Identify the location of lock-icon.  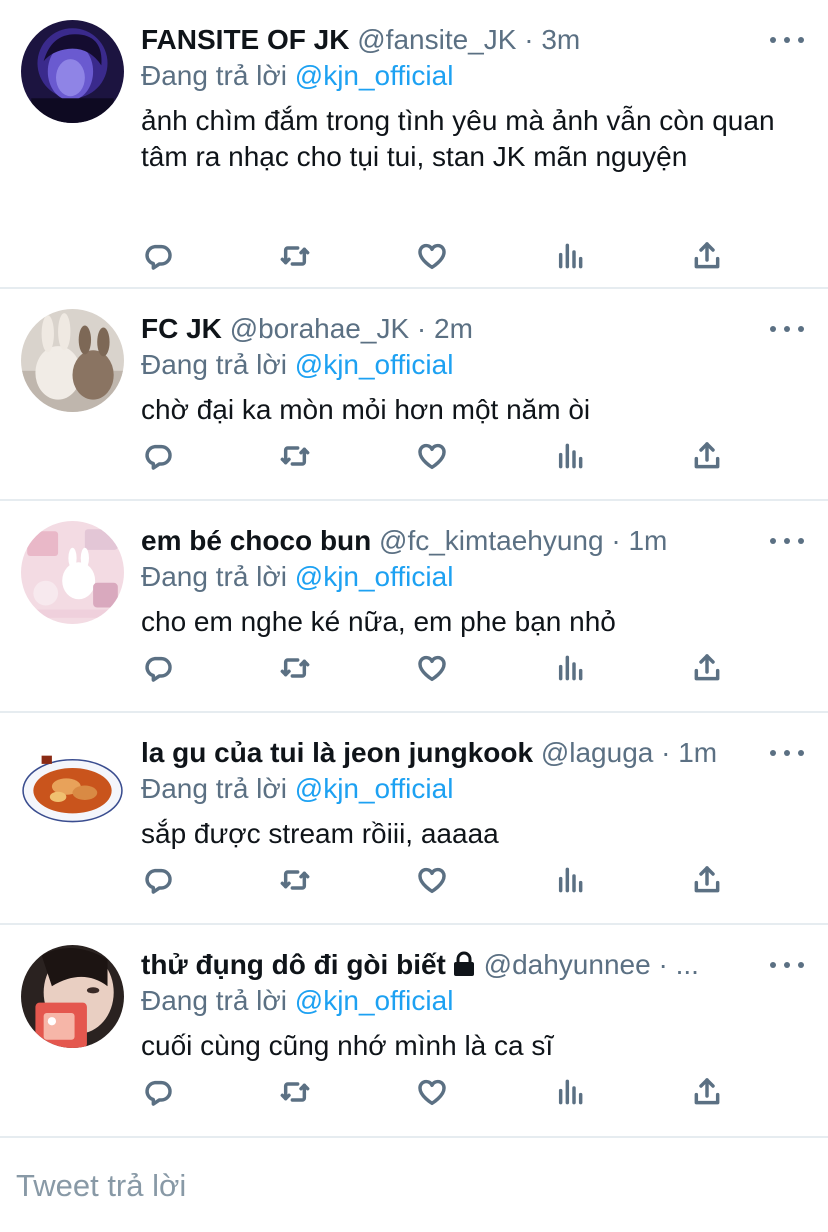
(464, 966).